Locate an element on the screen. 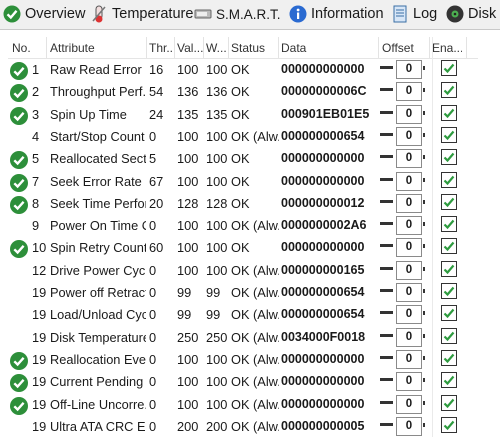 The height and width of the screenshot is (437, 500). tab-overview: Overview is located at coordinates (44, 14).